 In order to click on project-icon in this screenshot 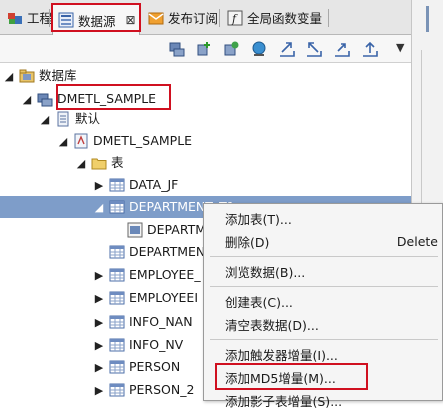, I will do `click(15, 18)`.